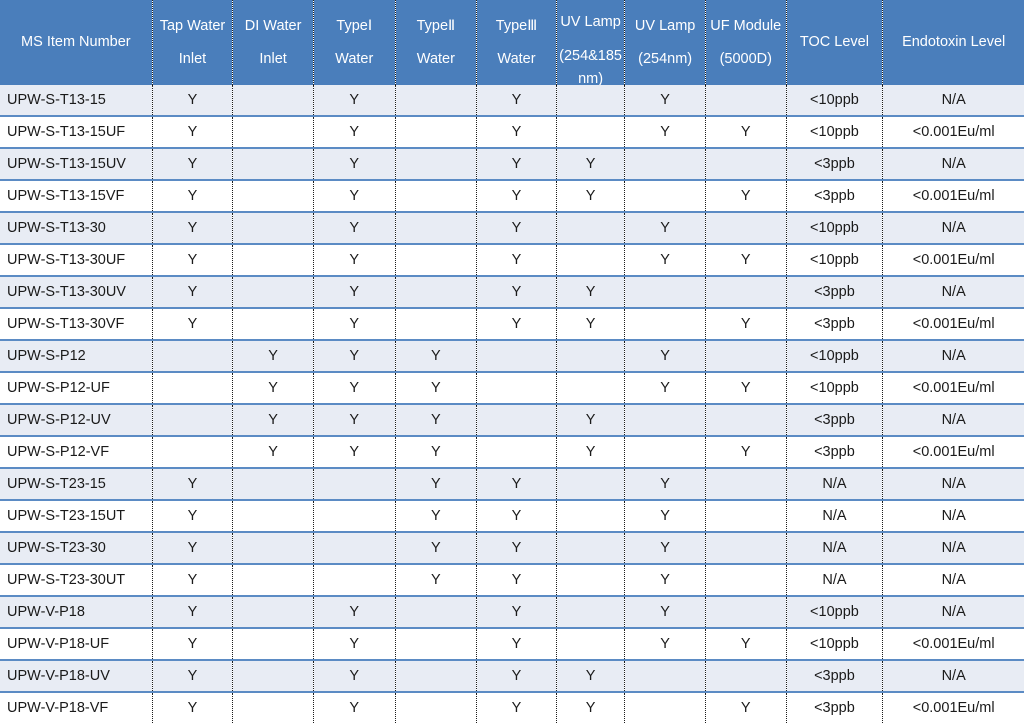 Image resolution: width=1024 pixels, height=723 pixels. Describe the element at coordinates (746, 42) in the screenshot. I see `column-header-text-uf: UF Module (5000D)` at that location.